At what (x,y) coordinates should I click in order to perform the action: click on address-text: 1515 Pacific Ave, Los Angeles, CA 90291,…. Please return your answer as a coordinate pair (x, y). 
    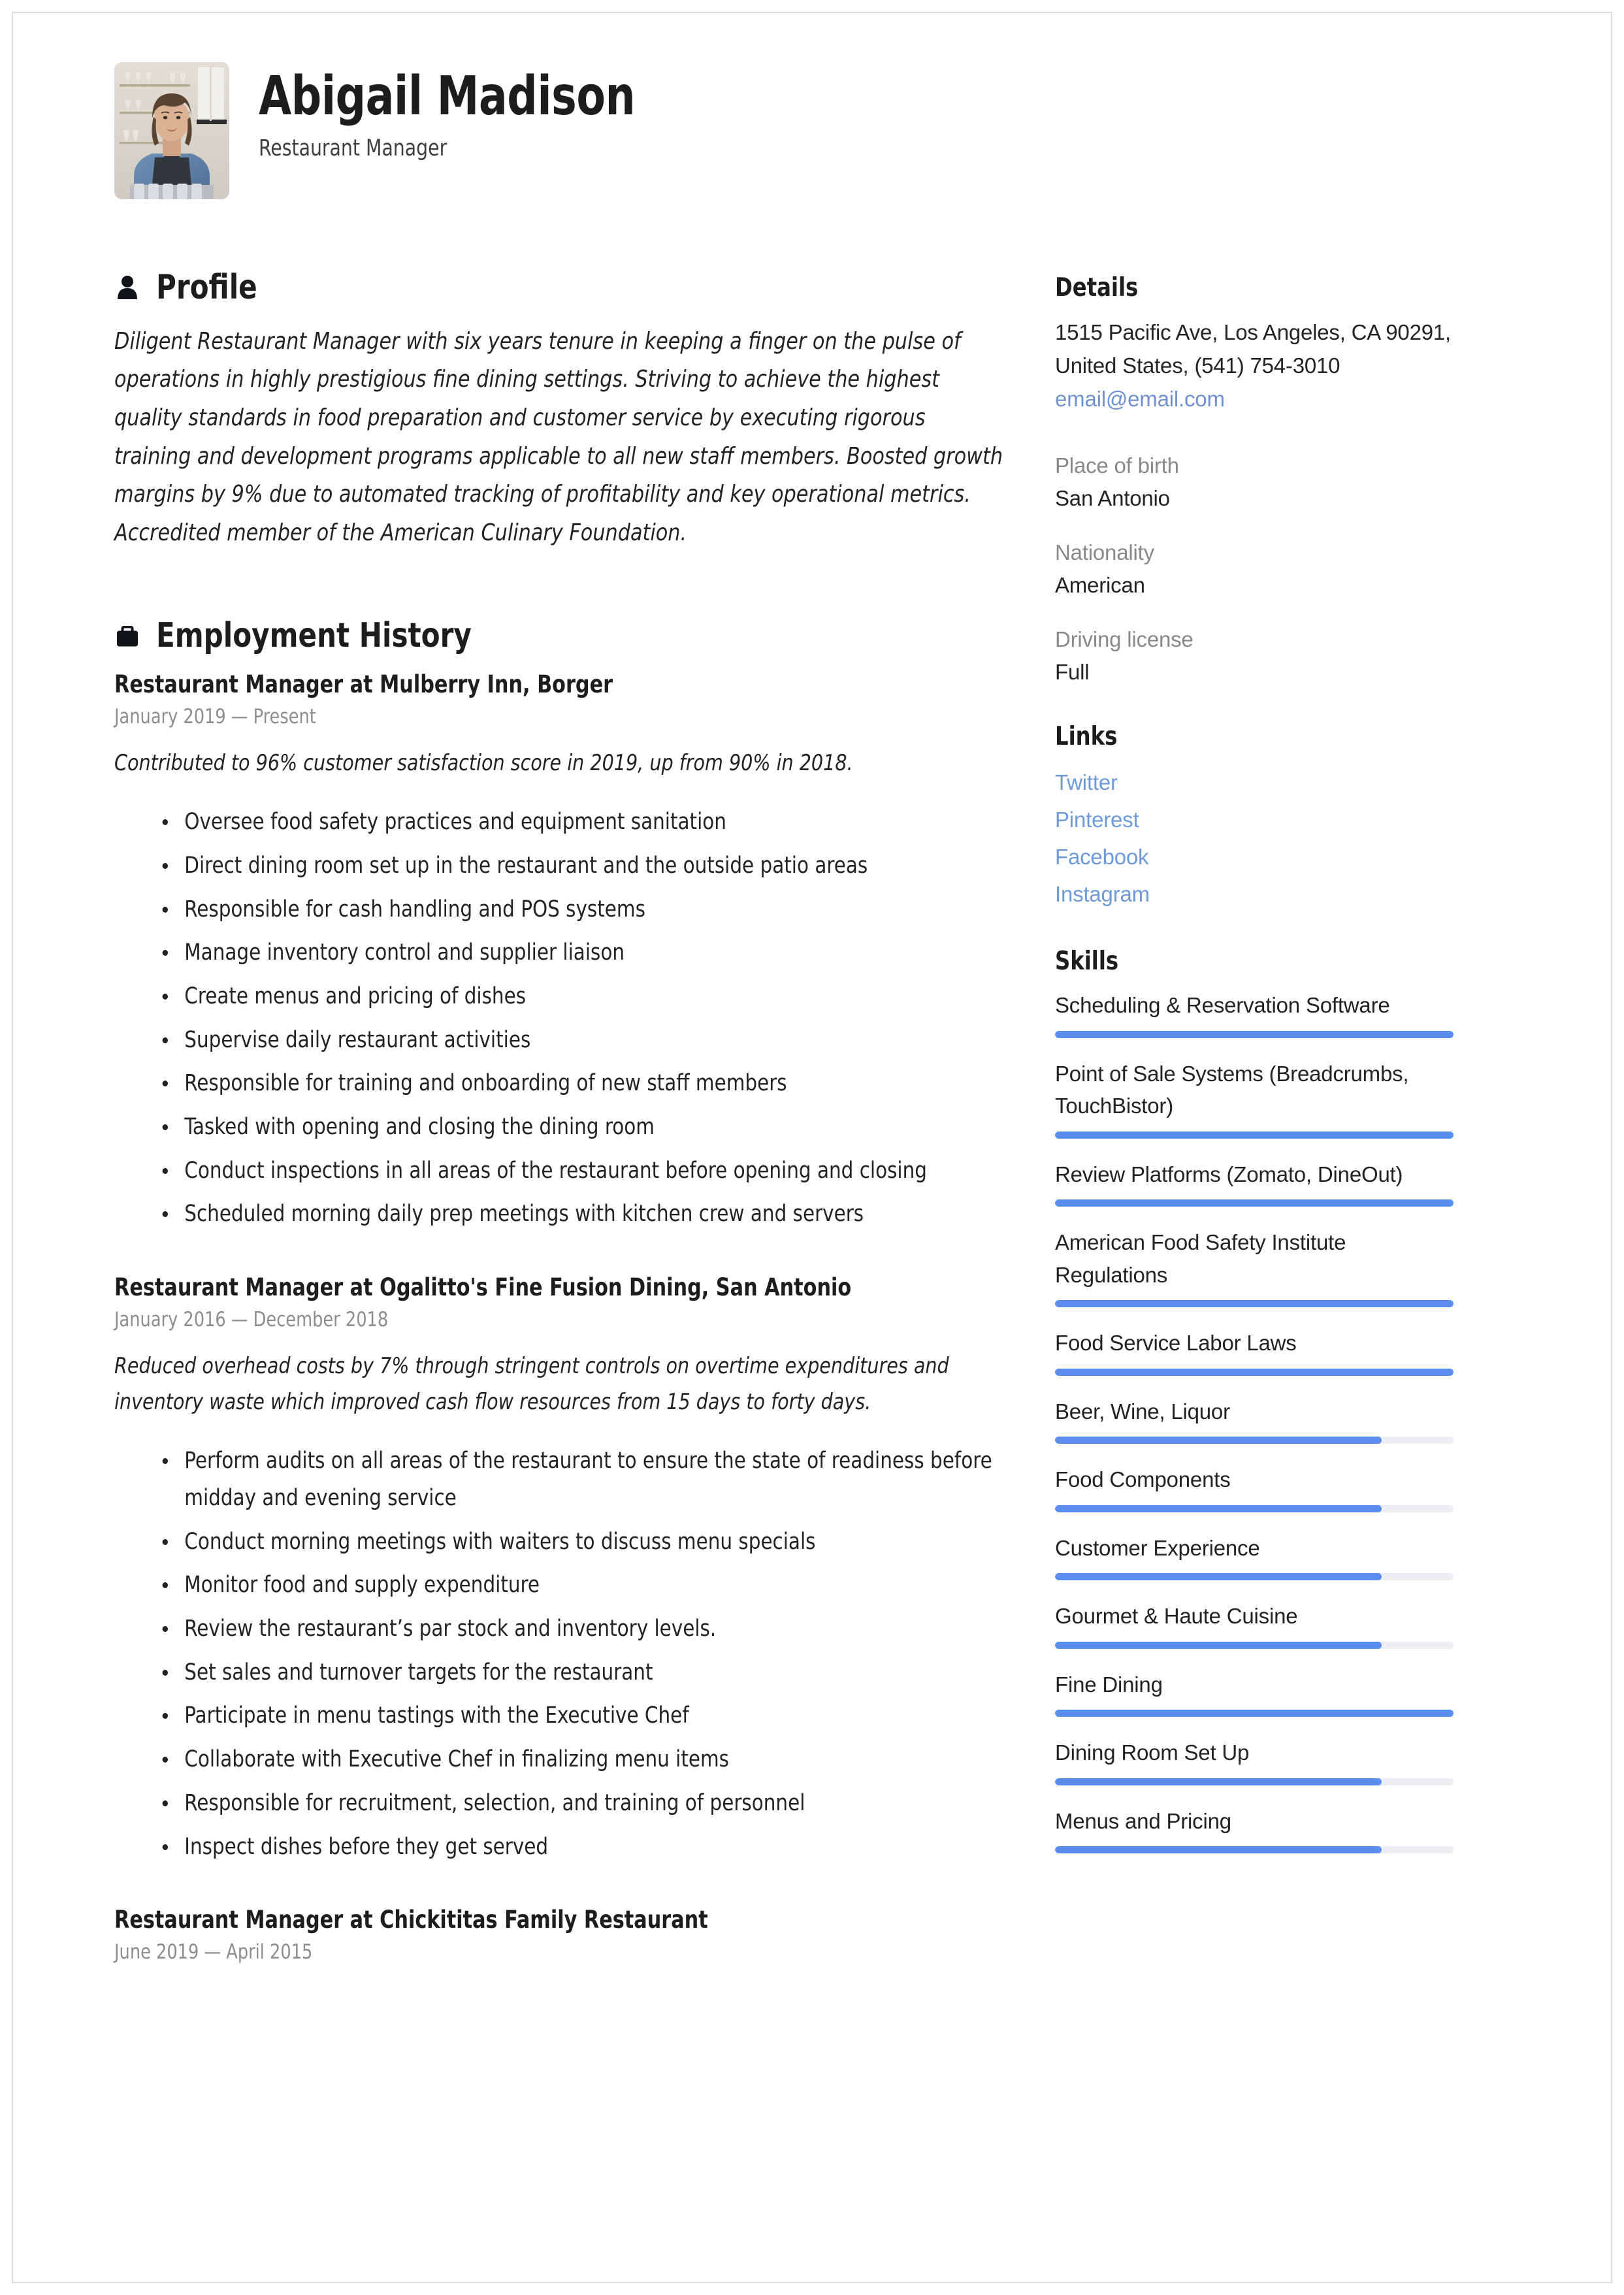
    Looking at the image, I should click on (1253, 349).